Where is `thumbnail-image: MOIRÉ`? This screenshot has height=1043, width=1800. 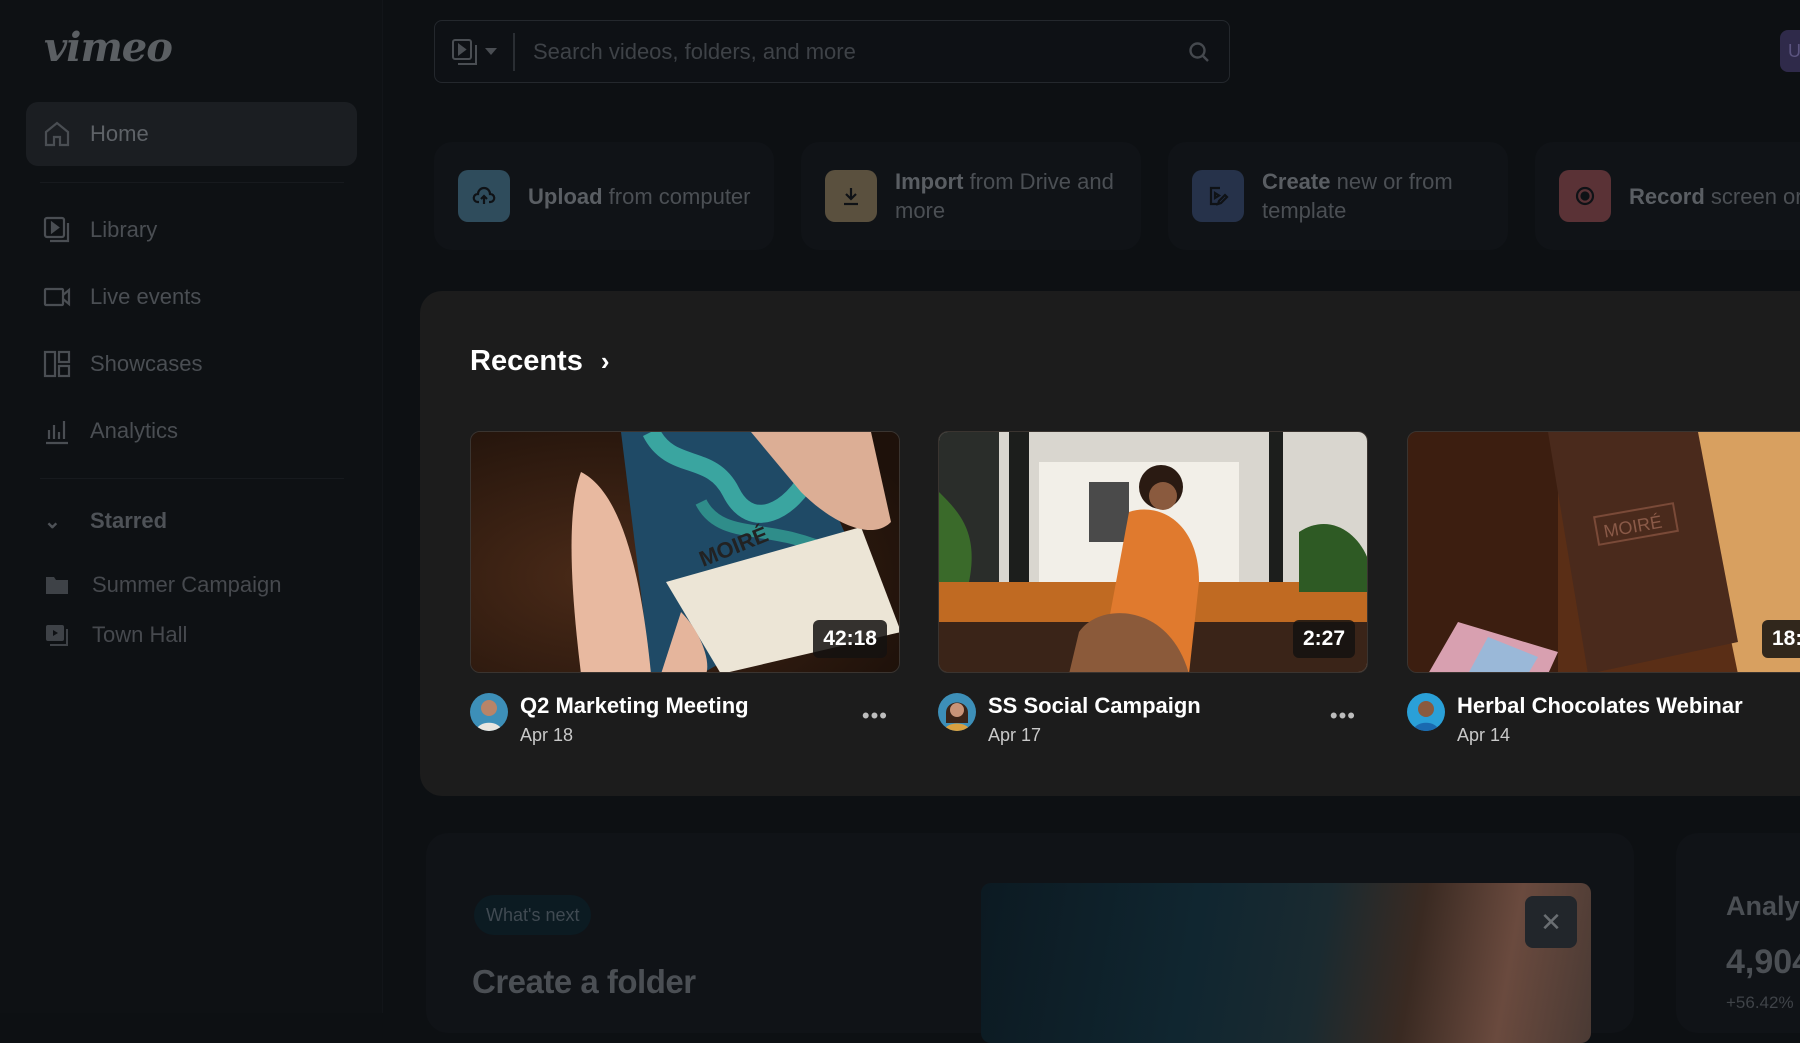 thumbnail-image: MOIRÉ is located at coordinates (1604, 552).